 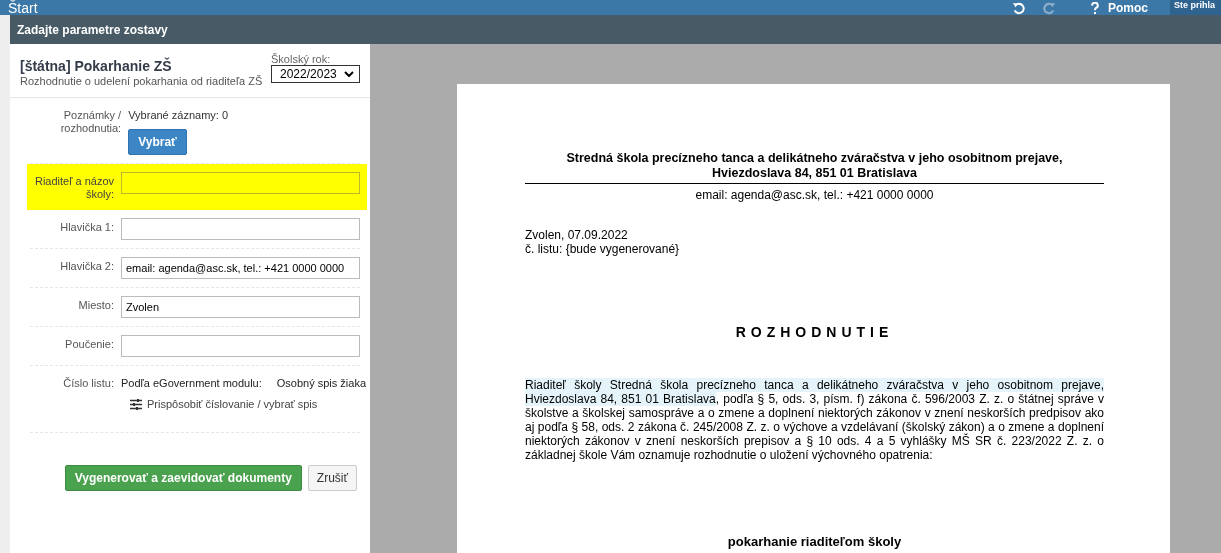 What do you see at coordinates (814, 195) in the screenshot?
I see `contact-line: email: agenda@asc.sk, tel.: +421 0000 0000` at bounding box center [814, 195].